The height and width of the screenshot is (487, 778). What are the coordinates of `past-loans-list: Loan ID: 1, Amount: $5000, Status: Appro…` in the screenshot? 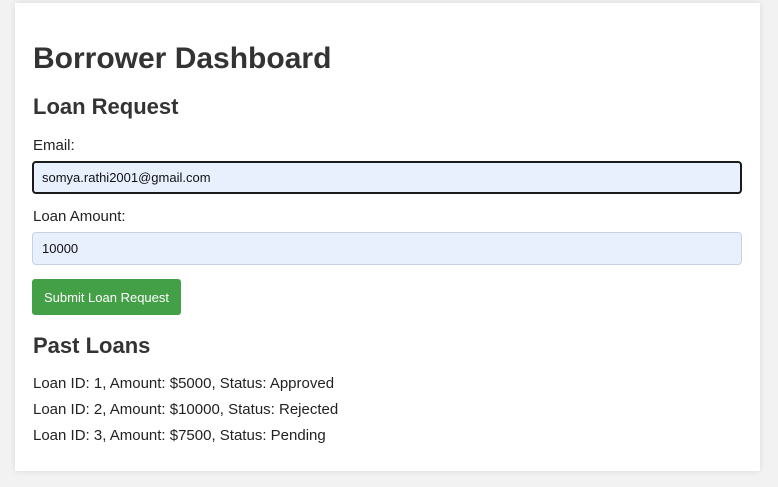 It's located at (185, 414).